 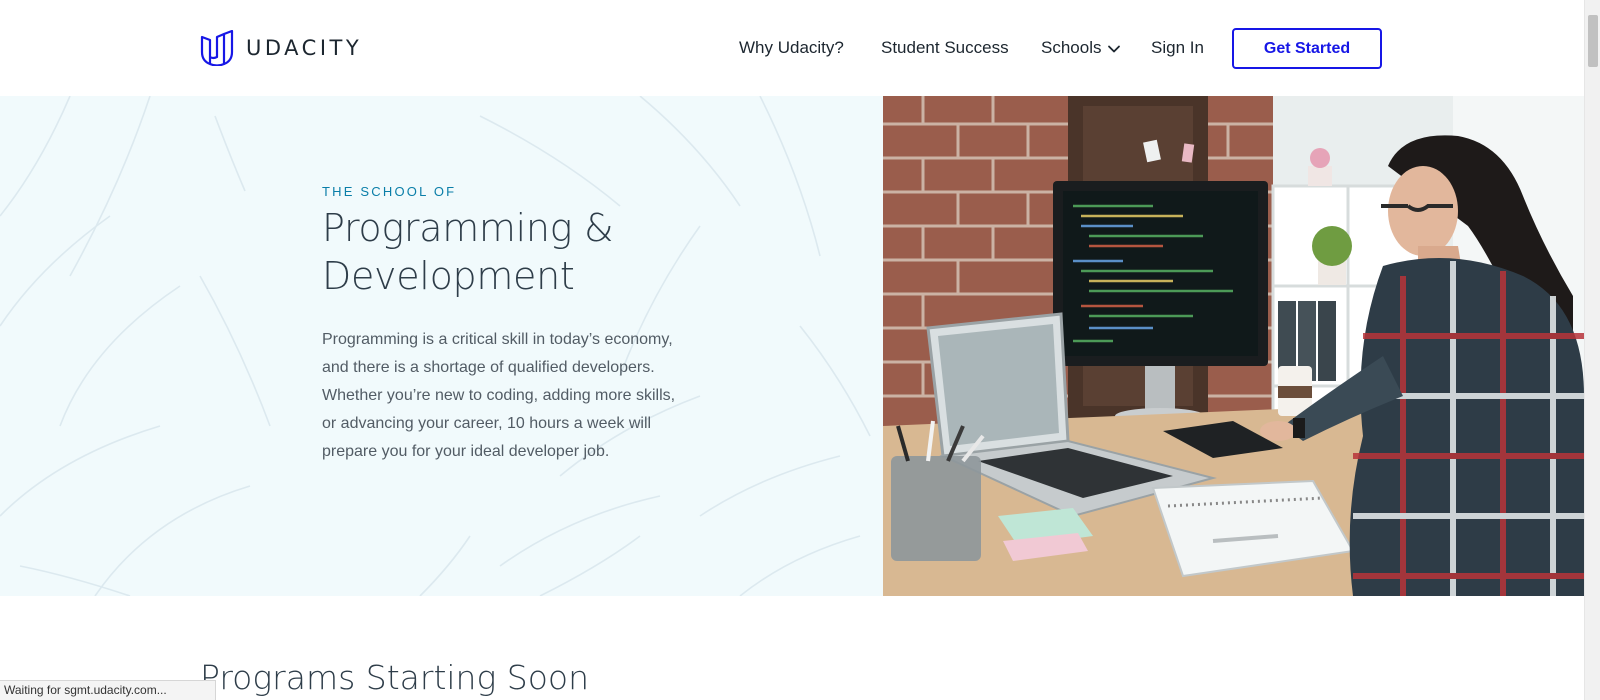 I want to click on nav-schools-dropdown: Schools, so click(x=1081, y=48).